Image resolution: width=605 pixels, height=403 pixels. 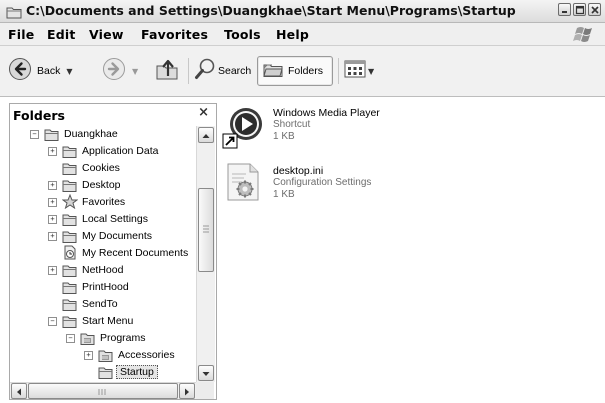 What do you see at coordinates (273, 71) in the screenshot?
I see `folders-icon` at bounding box center [273, 71].